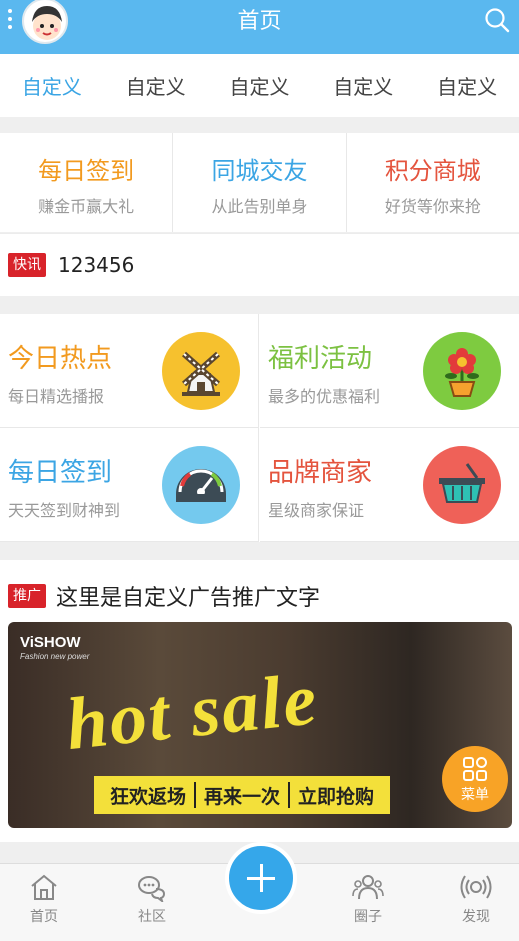  What do you see at coordinates (192, 712) in the screenshot?
I see `banner-headline: hot sale` at bounding box center [192, 712].